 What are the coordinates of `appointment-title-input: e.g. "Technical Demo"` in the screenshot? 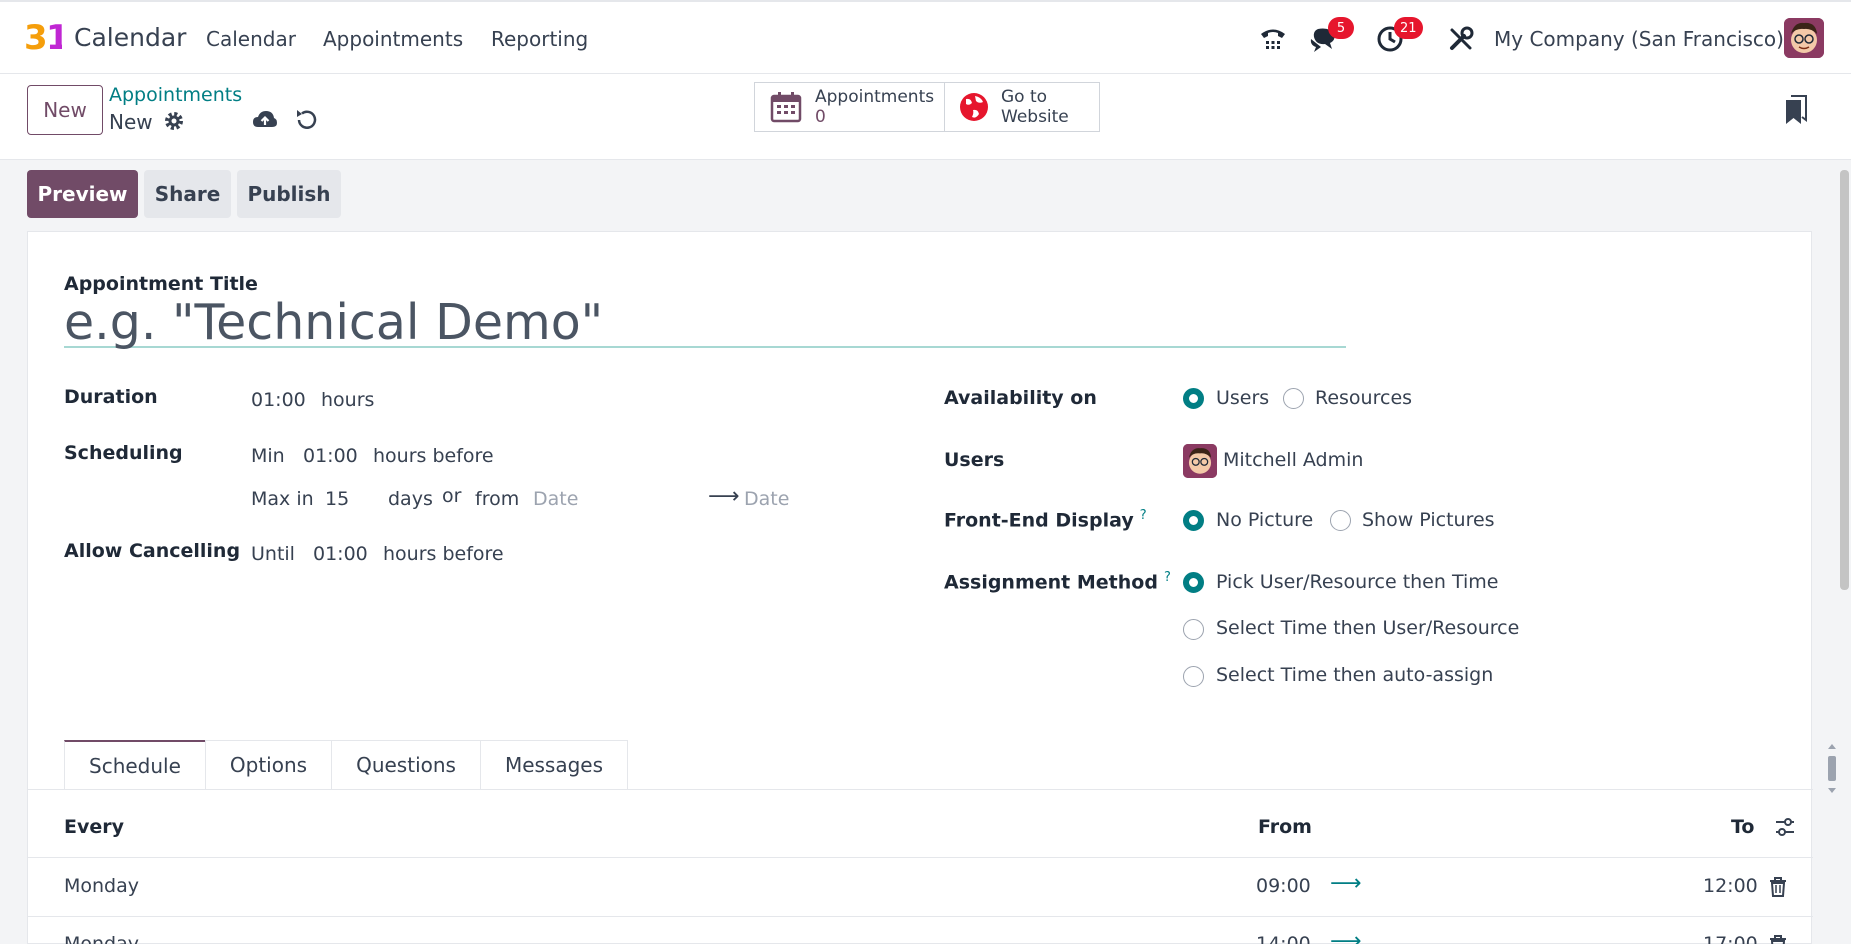 It's located at (705, 323).